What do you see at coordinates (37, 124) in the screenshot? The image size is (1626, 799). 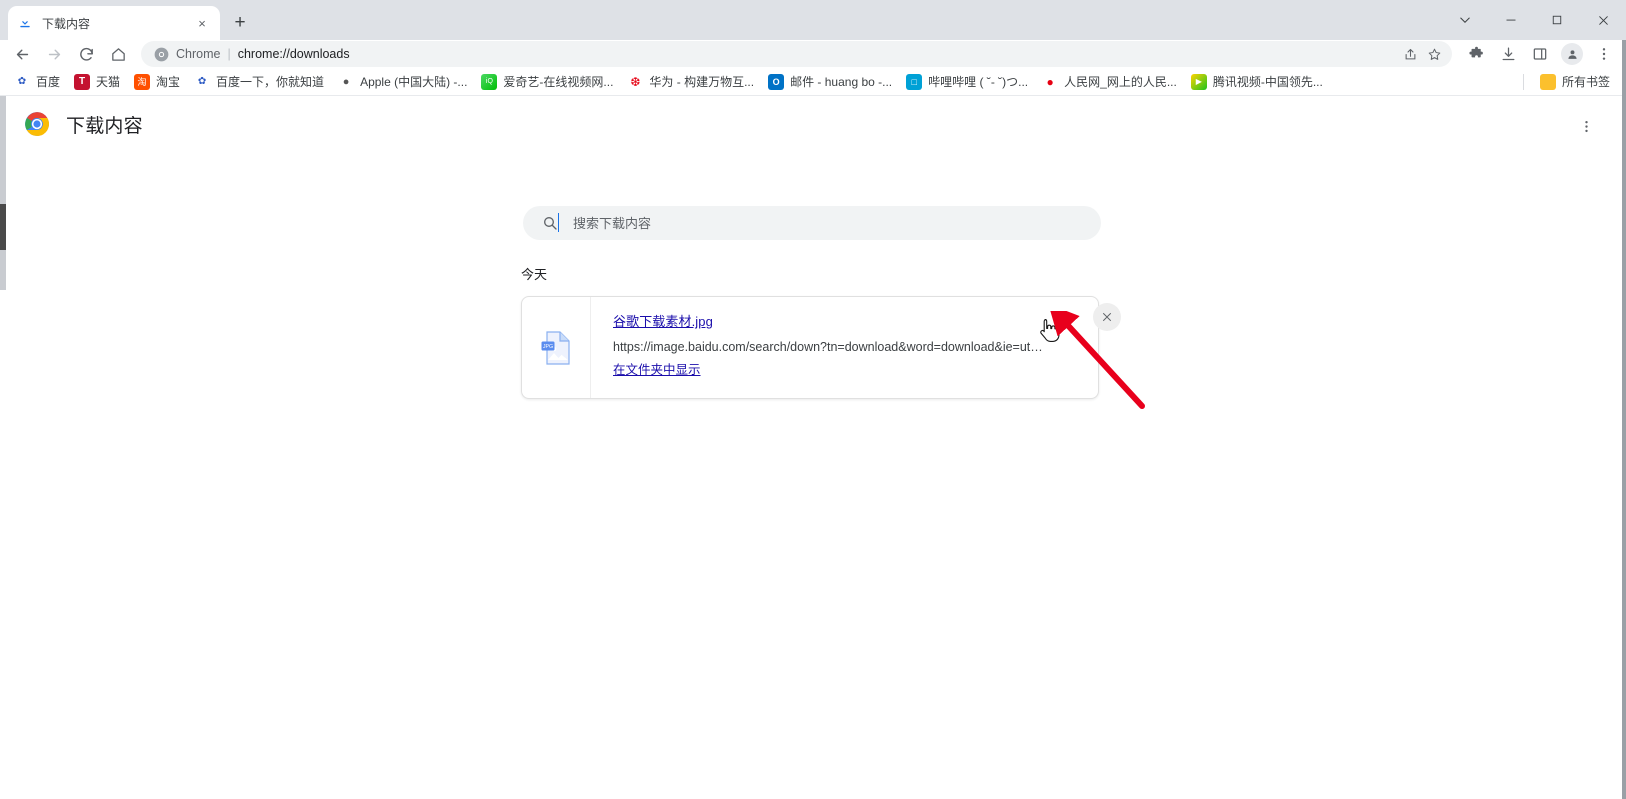 I see `chrome-logo-icon` at bounding box center [37, 124].